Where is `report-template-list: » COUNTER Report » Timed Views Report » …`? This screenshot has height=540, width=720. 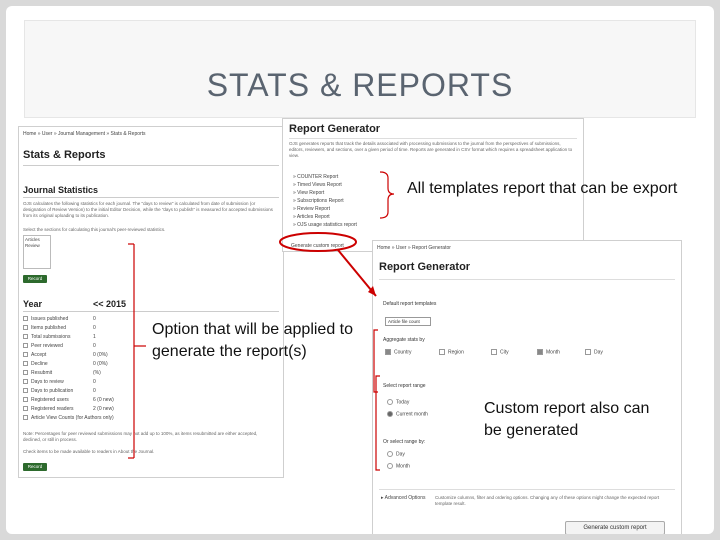 report-template-list: » COUNTER Report » Timed Views Report » … is located at coordinates (325, 201).